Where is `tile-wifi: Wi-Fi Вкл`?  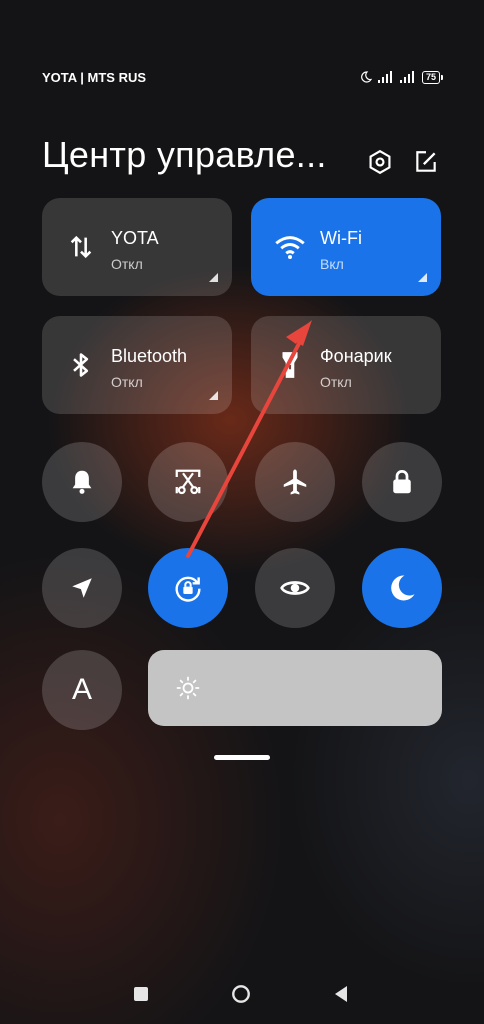 tile-wifi: Wi-Fi Вкл is located at coordinates (346, 247).